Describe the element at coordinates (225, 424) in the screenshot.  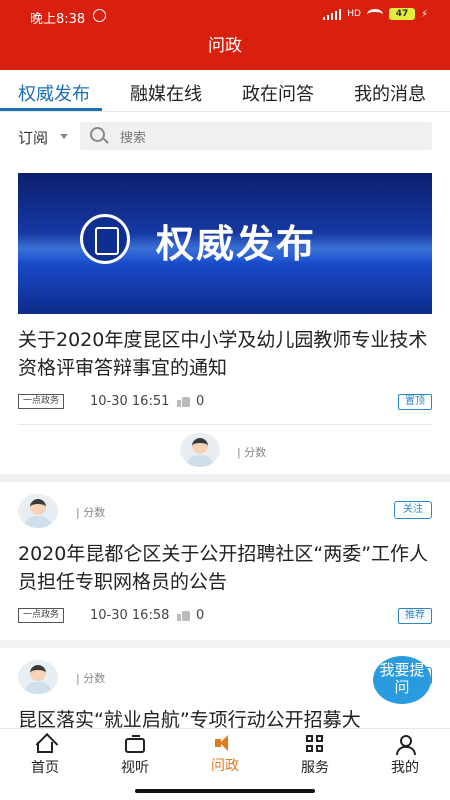
I see `divider` at that location.